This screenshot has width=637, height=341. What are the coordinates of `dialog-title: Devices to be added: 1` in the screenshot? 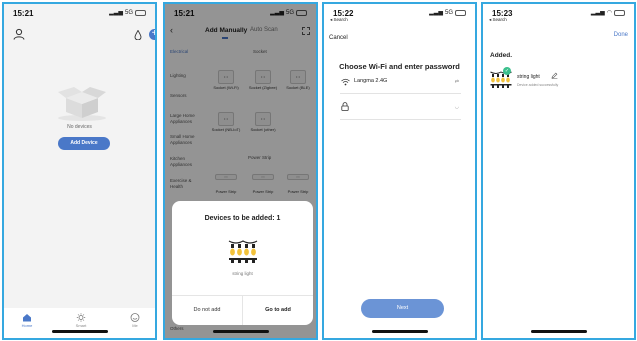 It's located at (242, 218).